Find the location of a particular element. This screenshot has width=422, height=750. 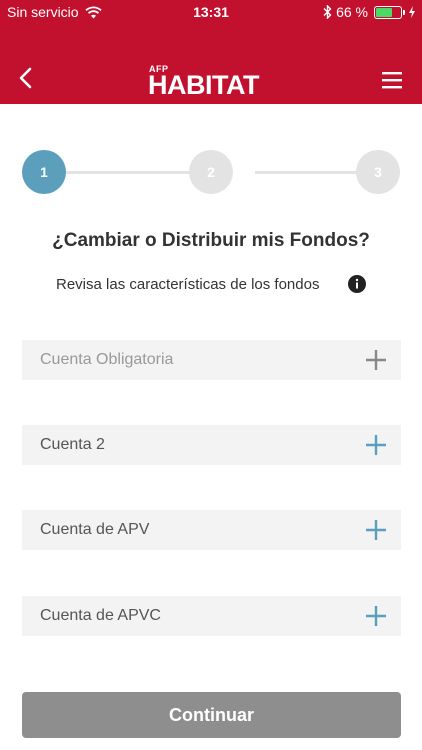

continue-button: Continuar is located at coordinates (211, 715).